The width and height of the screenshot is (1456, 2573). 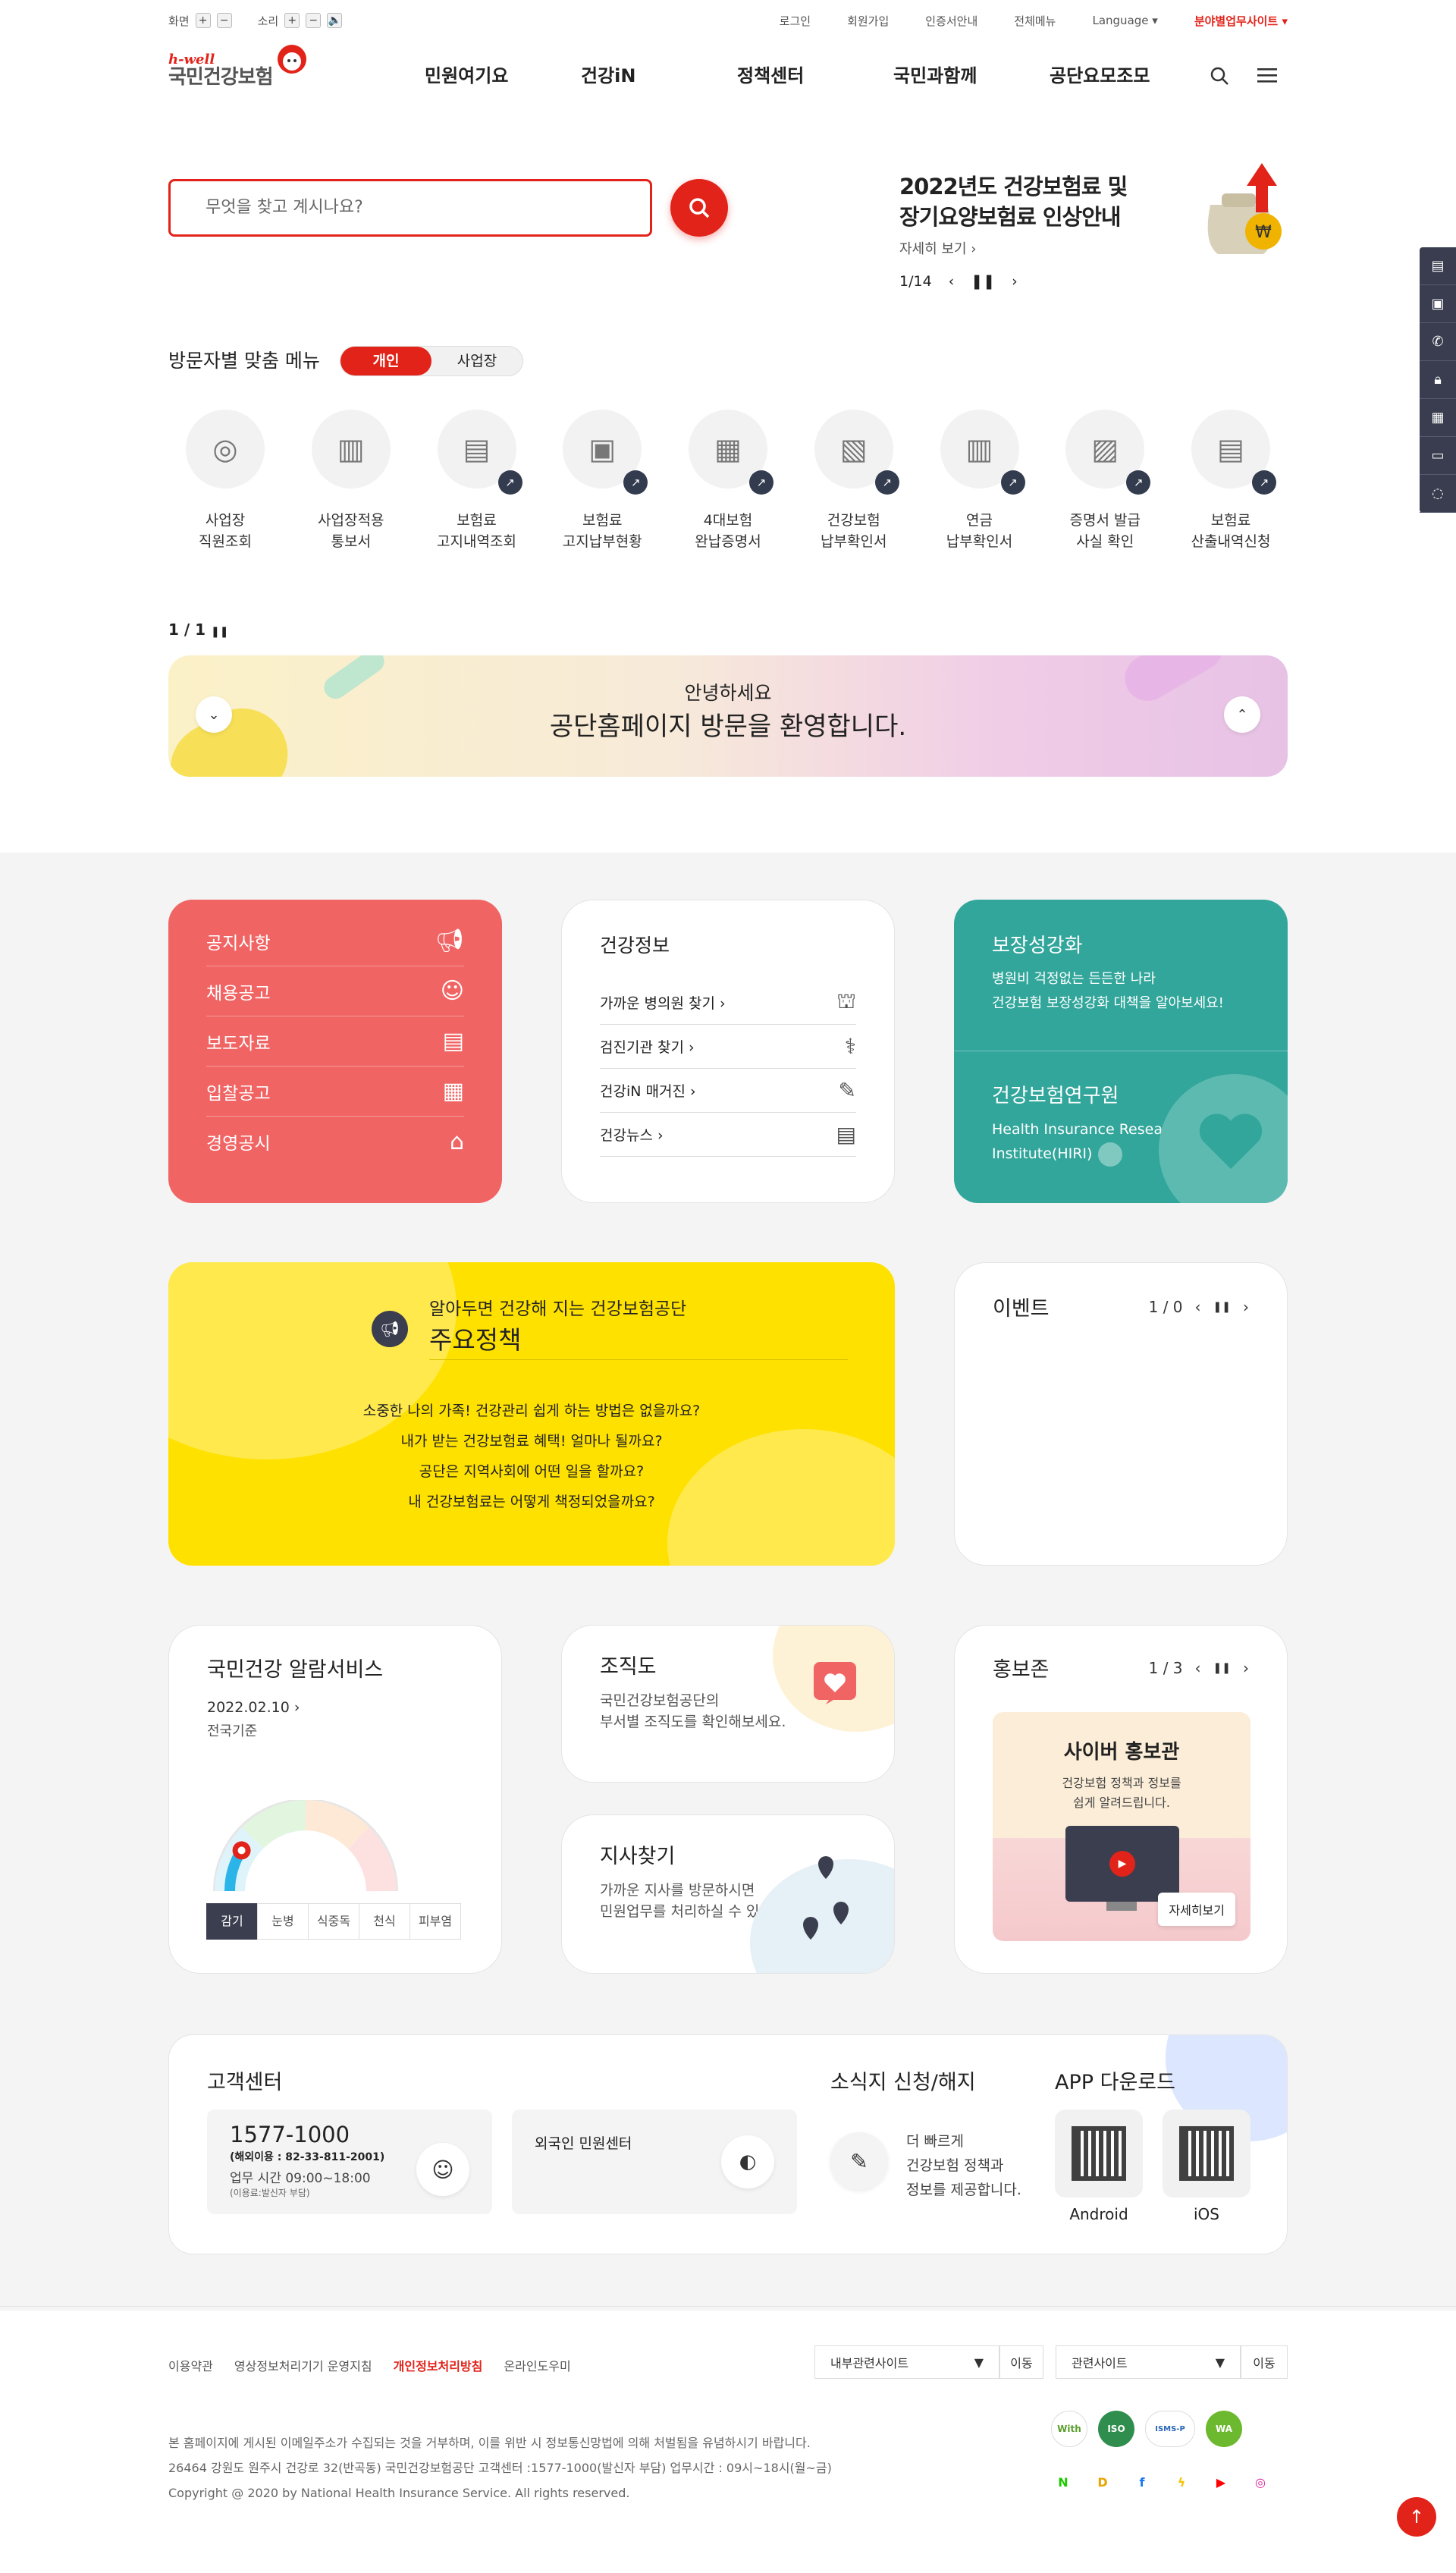 I want to click on service-item: ◎ 사업장 직원조회, so click(x=225, y=481).